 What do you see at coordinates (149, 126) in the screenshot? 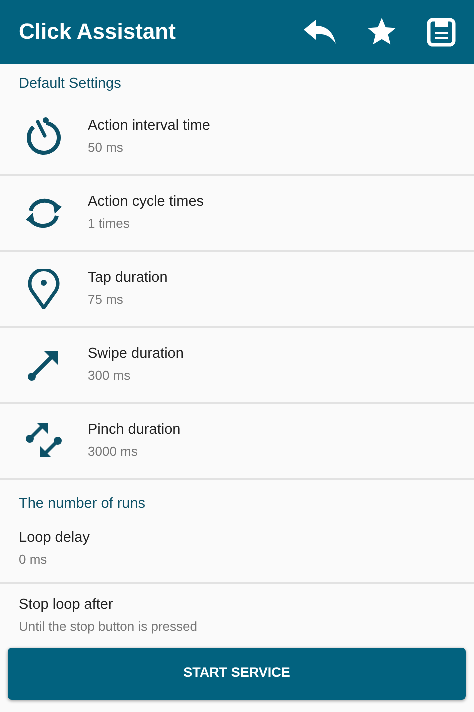
I see `item-title: Action interval time` at bounding box center [149, 126].